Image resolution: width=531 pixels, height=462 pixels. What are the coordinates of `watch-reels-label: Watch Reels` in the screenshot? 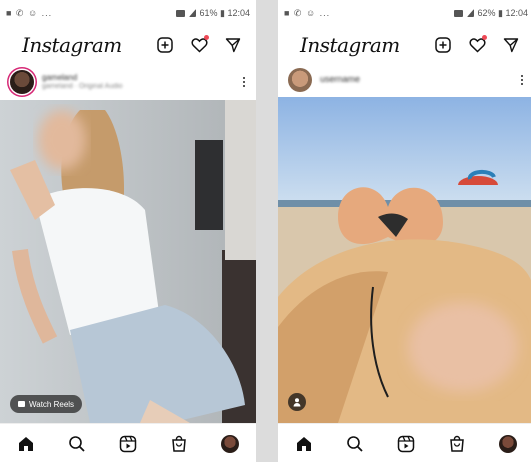 It's located at (52, 404).